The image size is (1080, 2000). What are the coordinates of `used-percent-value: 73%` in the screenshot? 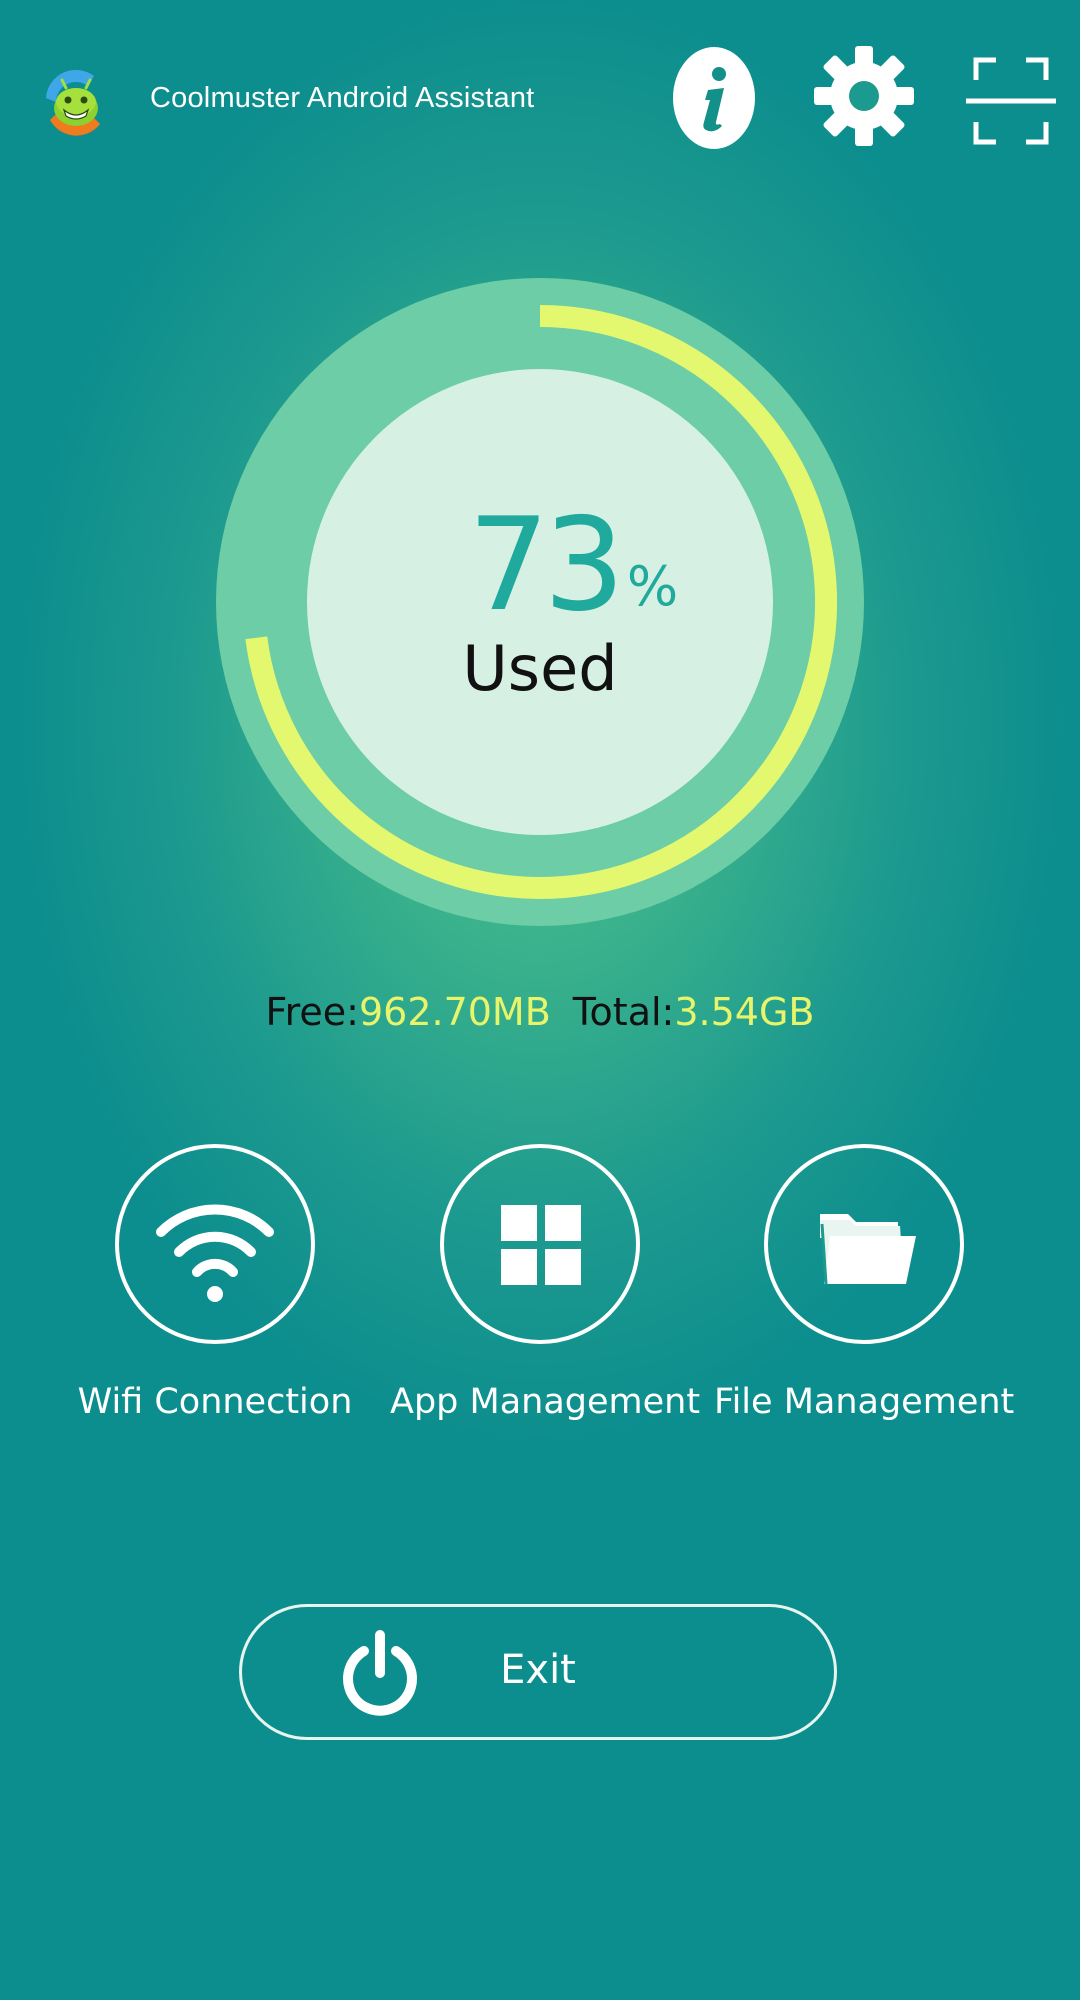 It's located at (618, 576).